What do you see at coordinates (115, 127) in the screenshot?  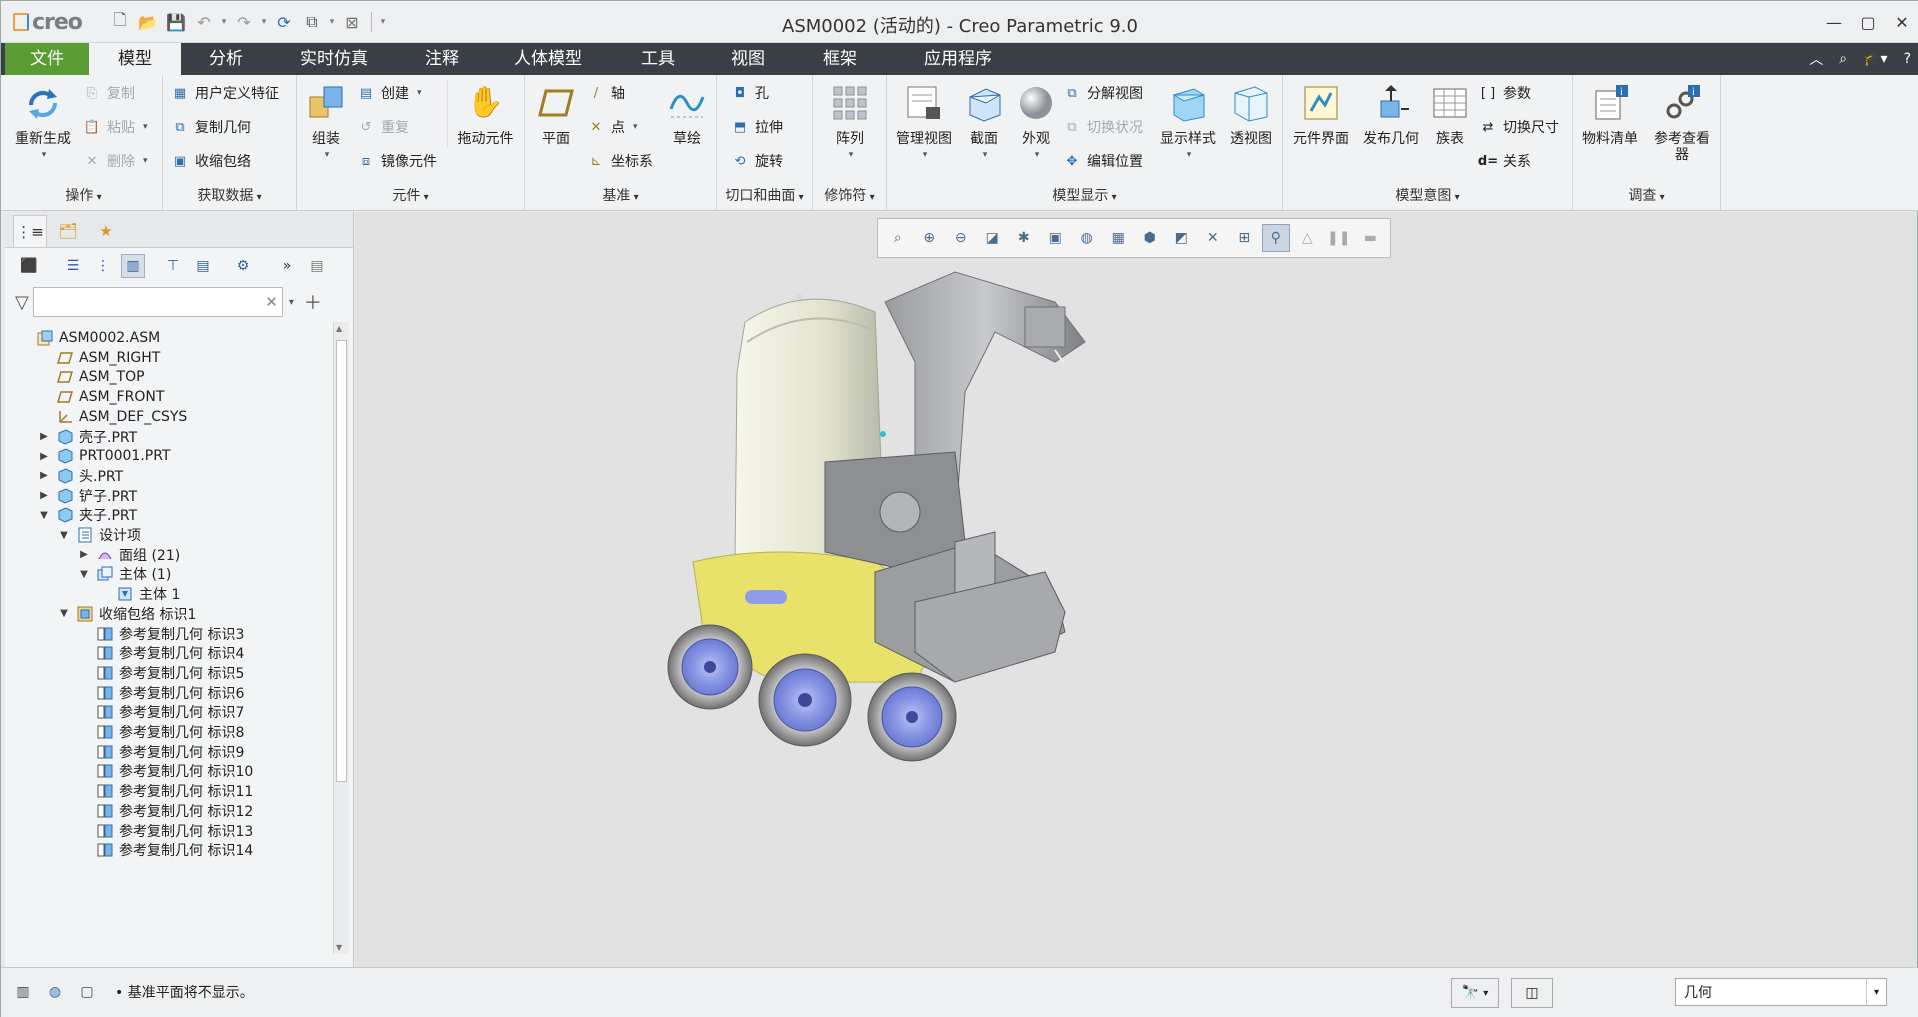 I see `paste-button: 📋 粘贴 ▾` at bounding box center [115, 127].